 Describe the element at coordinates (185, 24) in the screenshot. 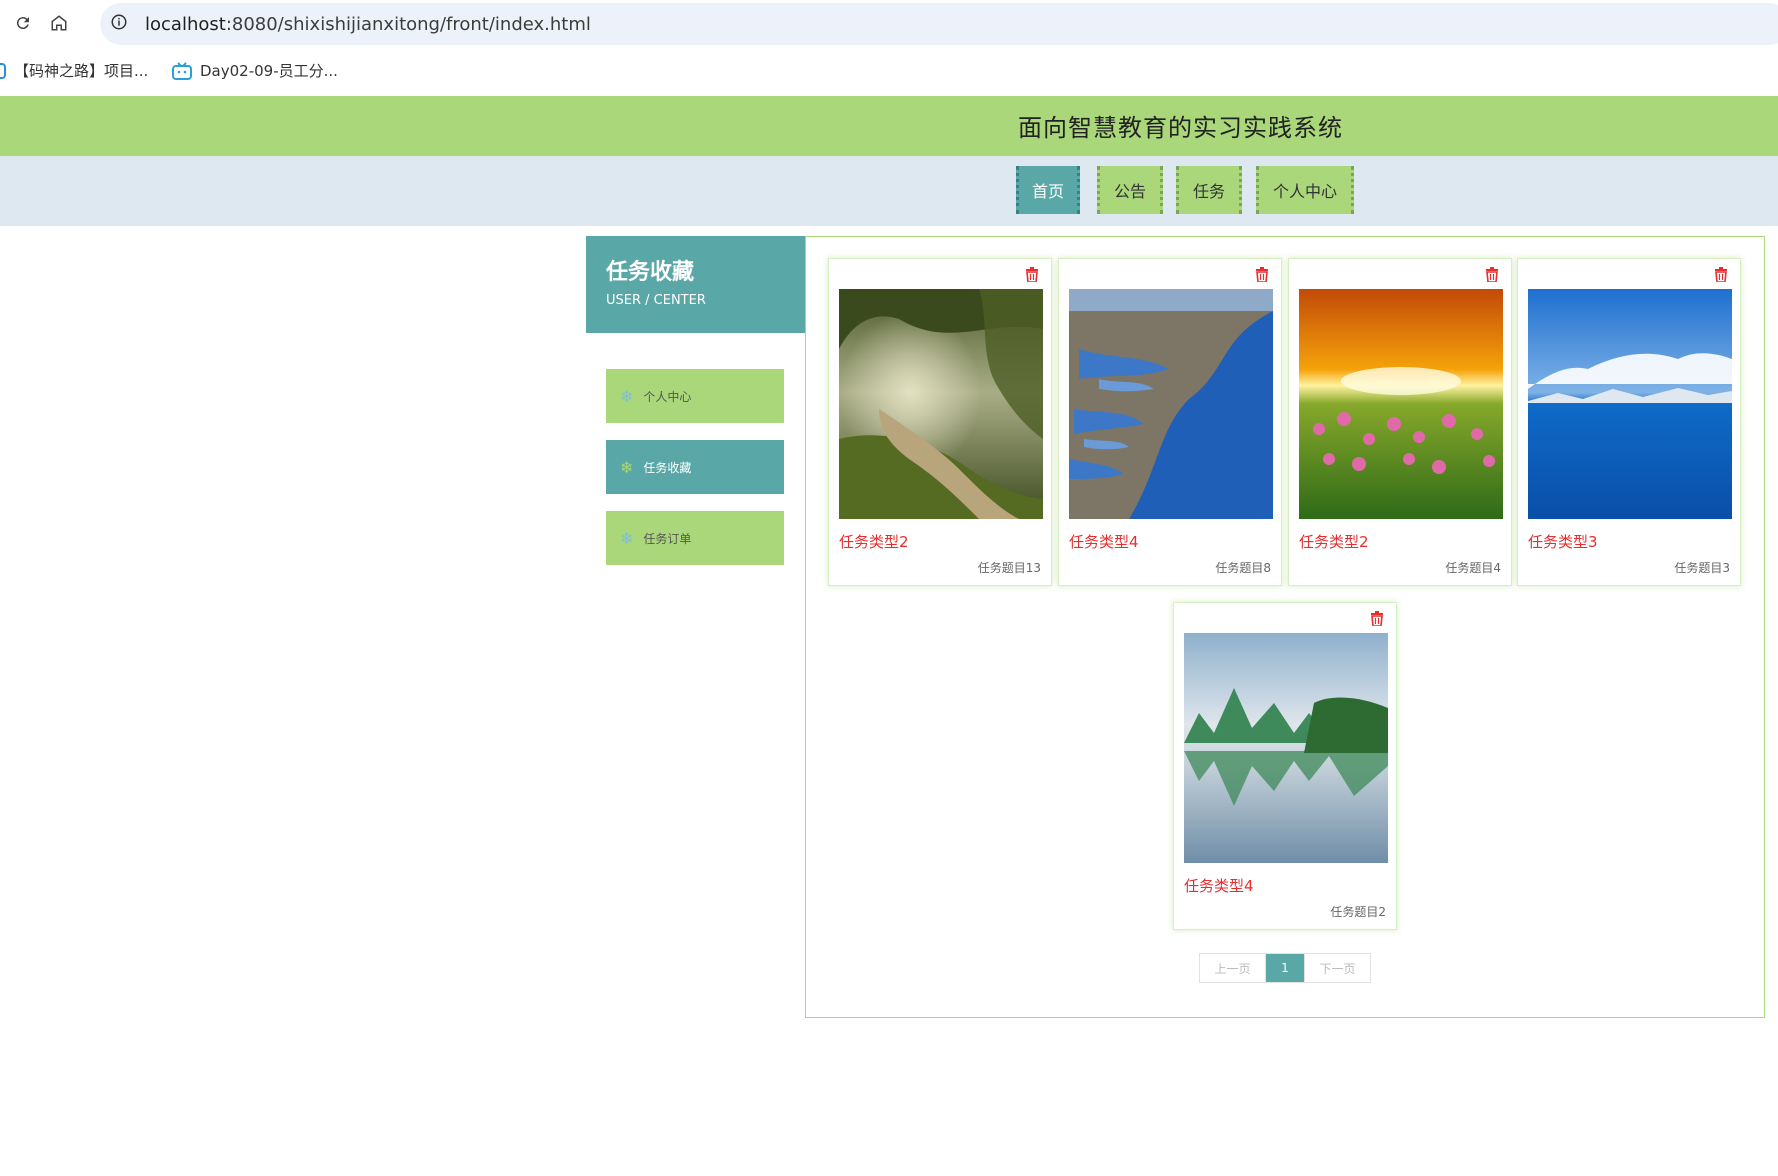

I see `url-host: localhost` at that location.